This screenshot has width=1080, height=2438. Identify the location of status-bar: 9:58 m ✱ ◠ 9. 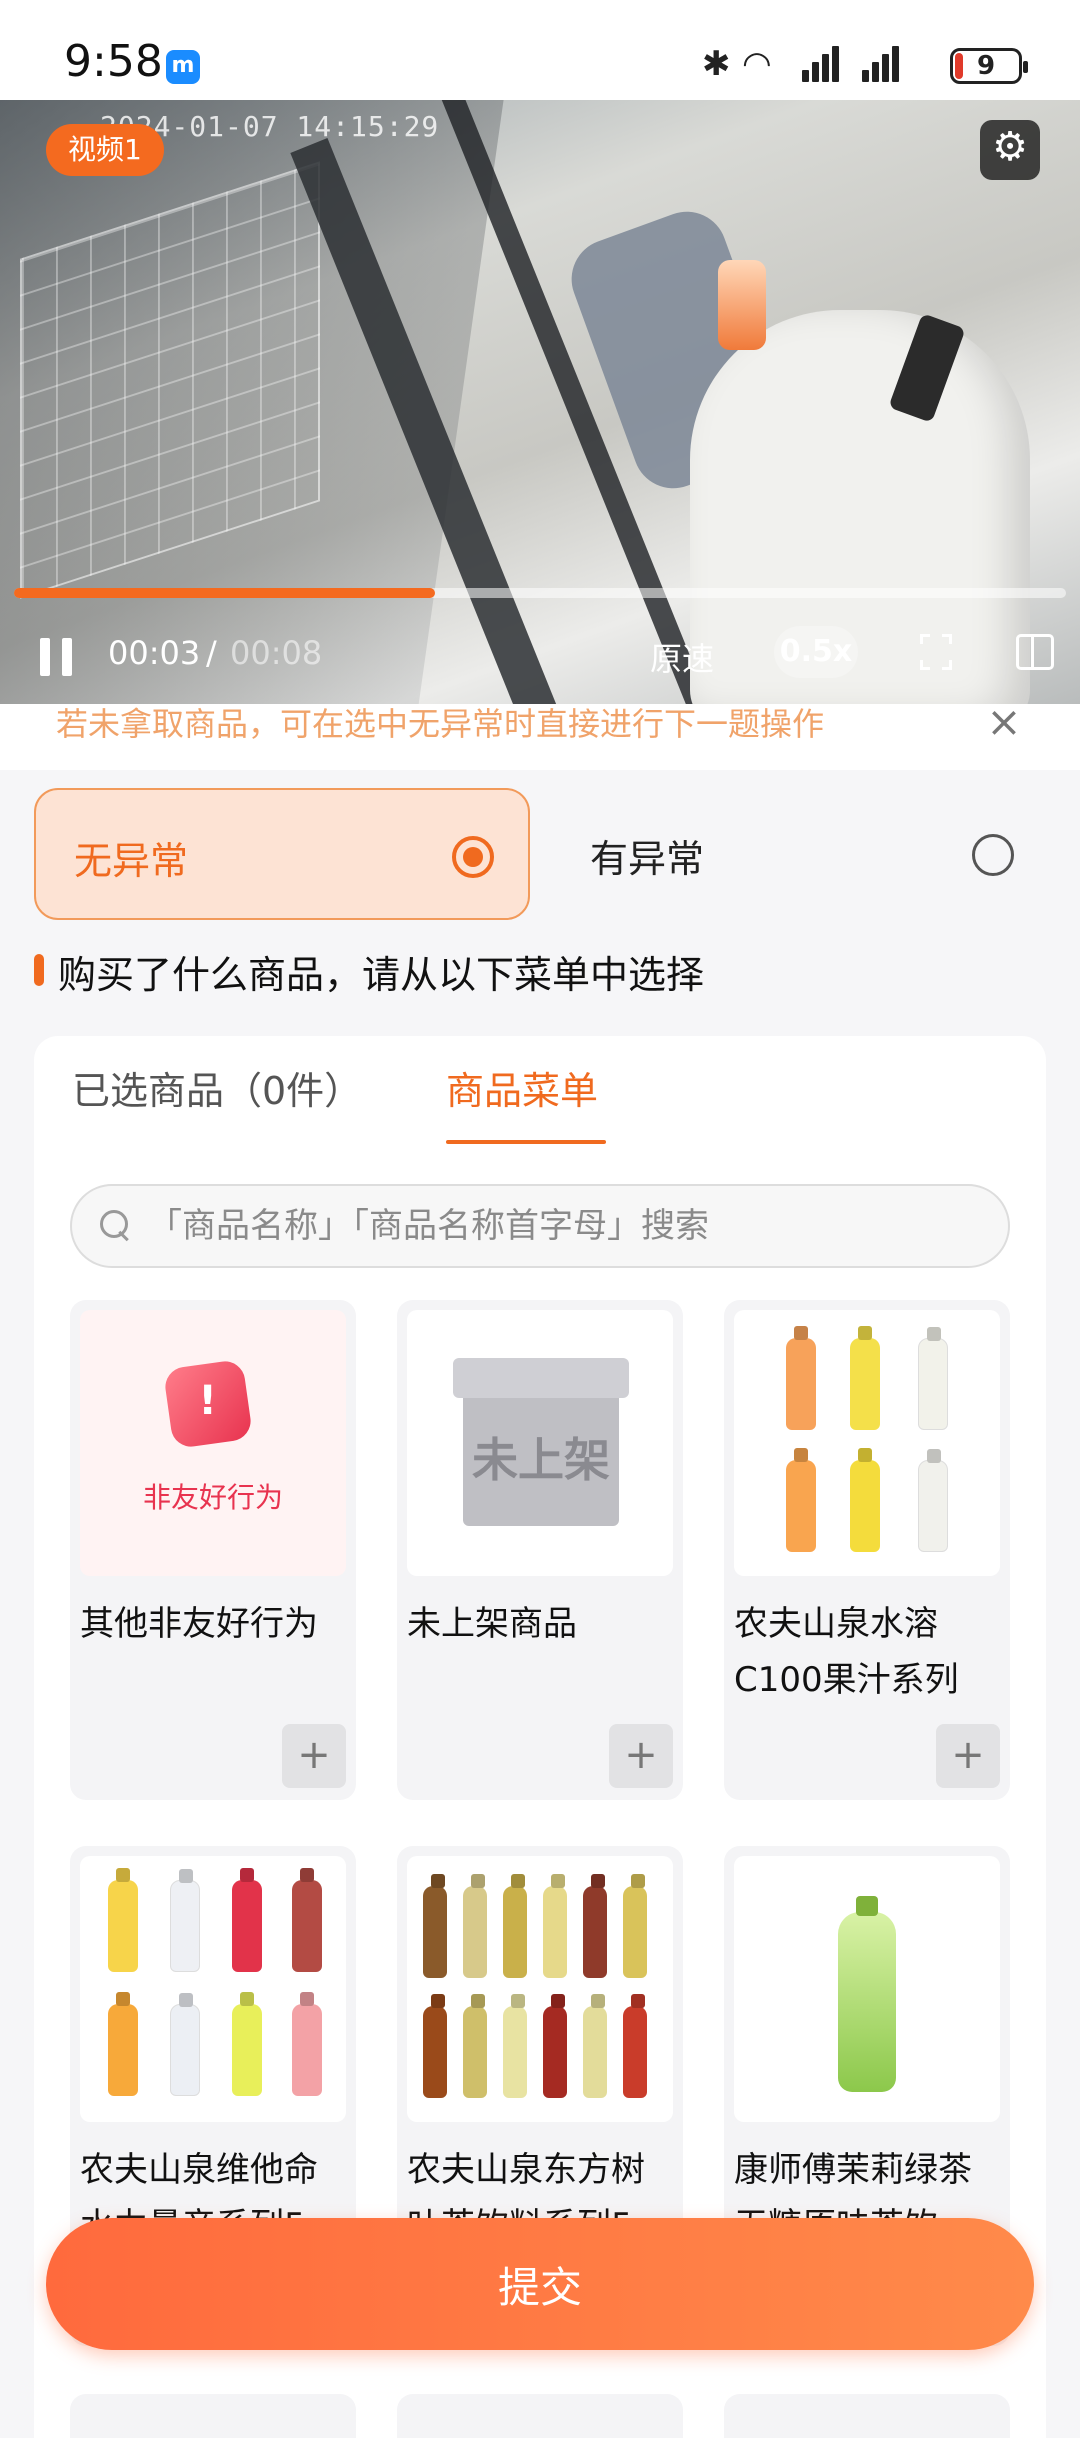
(540, 50).